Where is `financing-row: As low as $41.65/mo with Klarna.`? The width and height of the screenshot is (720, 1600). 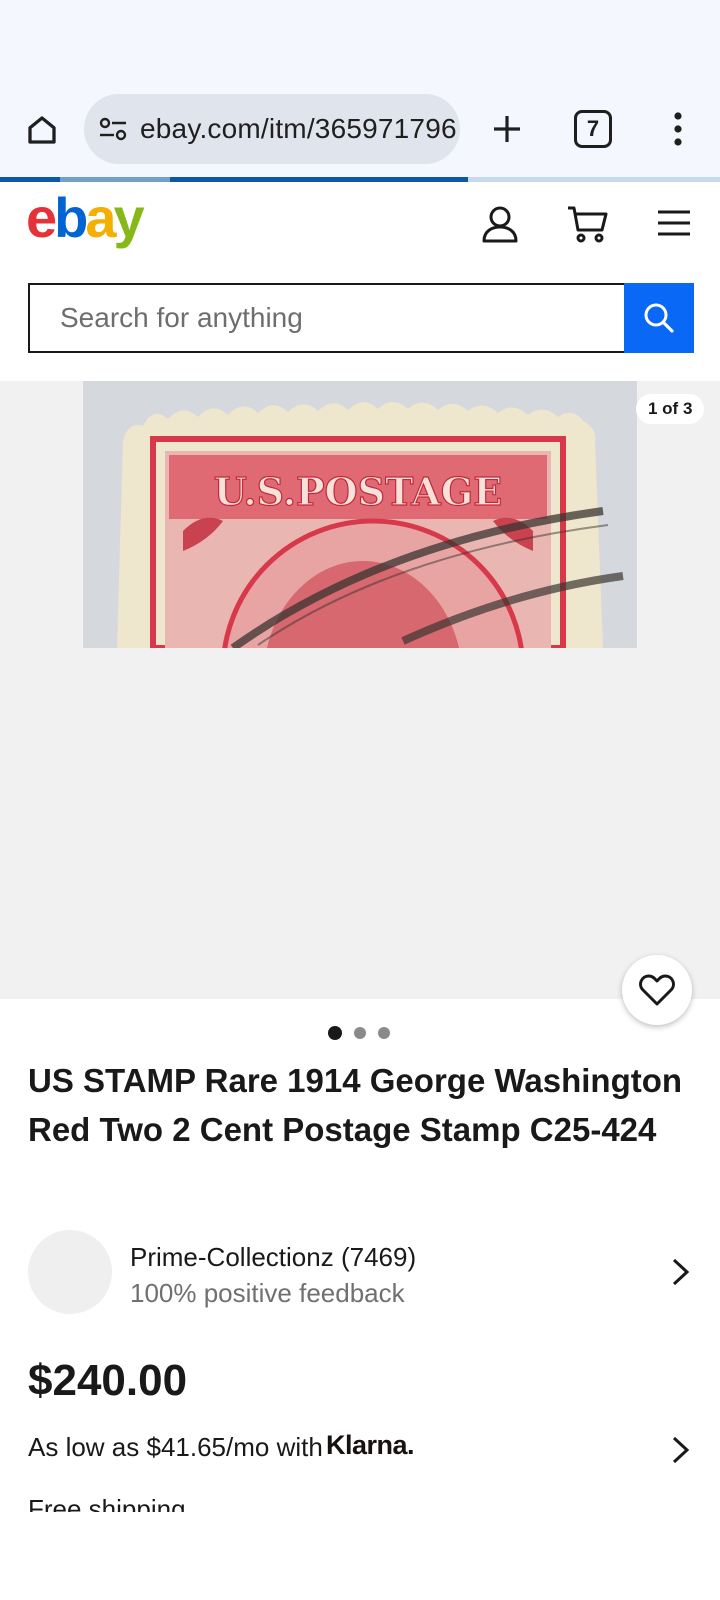
financing-row: As low as $41.65/mo with Klarna. is located at coordinates (361, 1450).